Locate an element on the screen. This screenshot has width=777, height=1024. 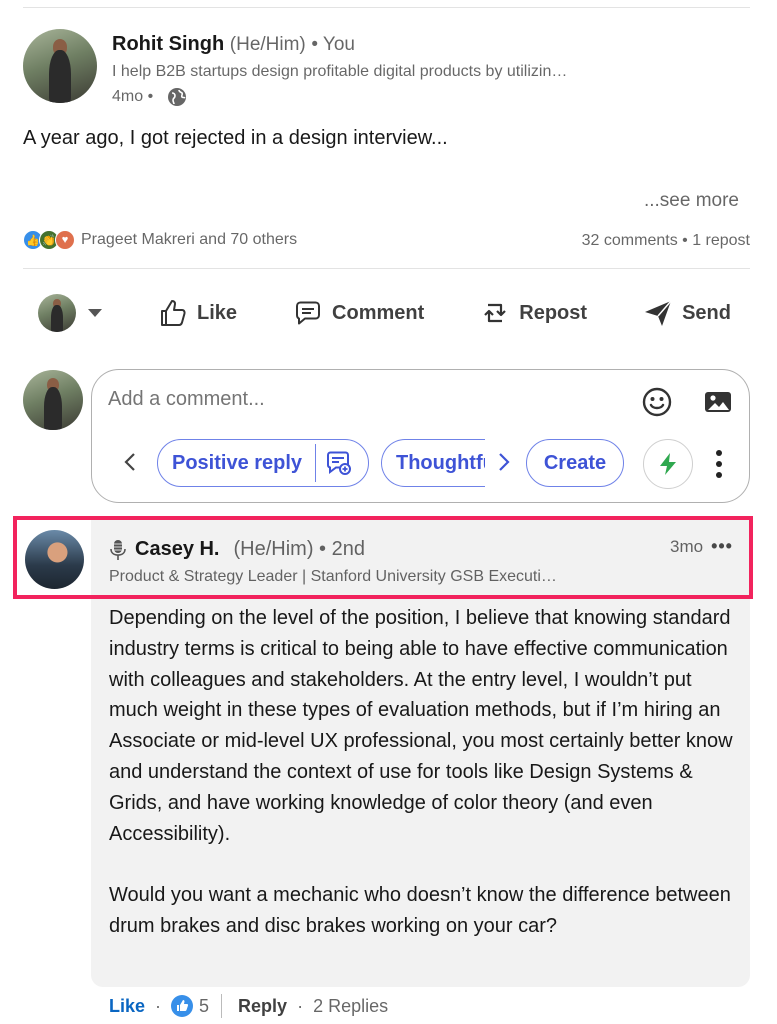
comment-icon is located at coordinates (308, 313).